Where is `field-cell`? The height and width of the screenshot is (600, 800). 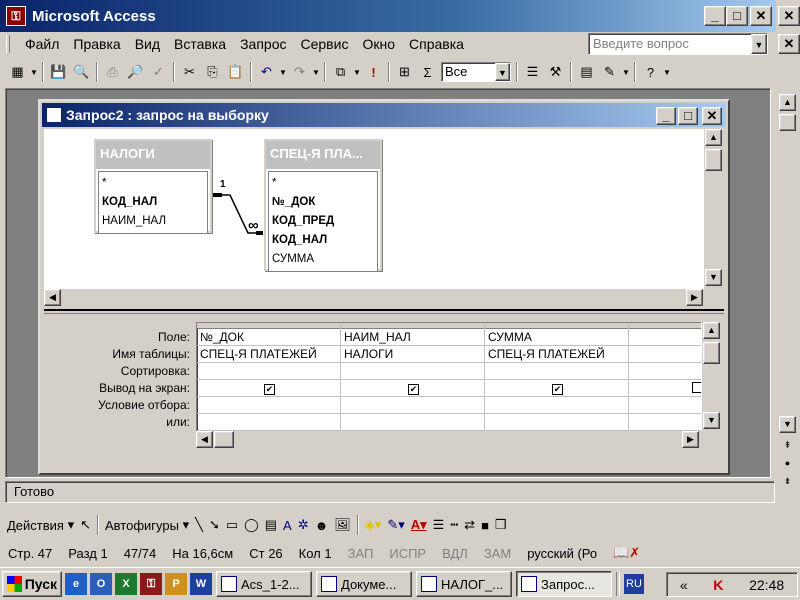 field-cell is located at coordinates (665, 337).